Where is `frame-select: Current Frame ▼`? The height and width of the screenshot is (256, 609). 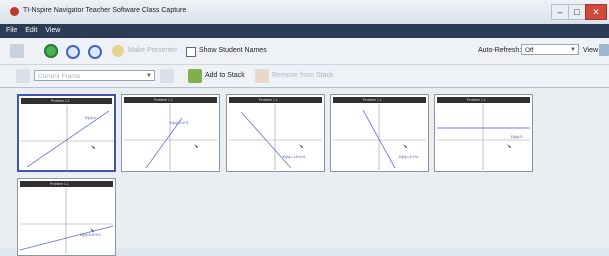
frame-select: Current Frame ▼ is located at coordinates (94, 75).